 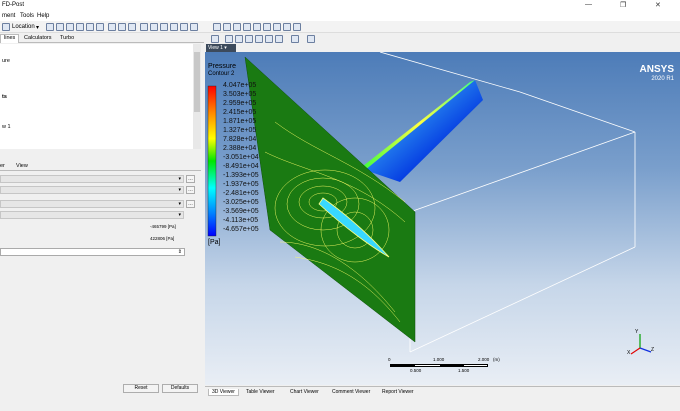 I want to click on animation-icon, so click(x=227, y=27).